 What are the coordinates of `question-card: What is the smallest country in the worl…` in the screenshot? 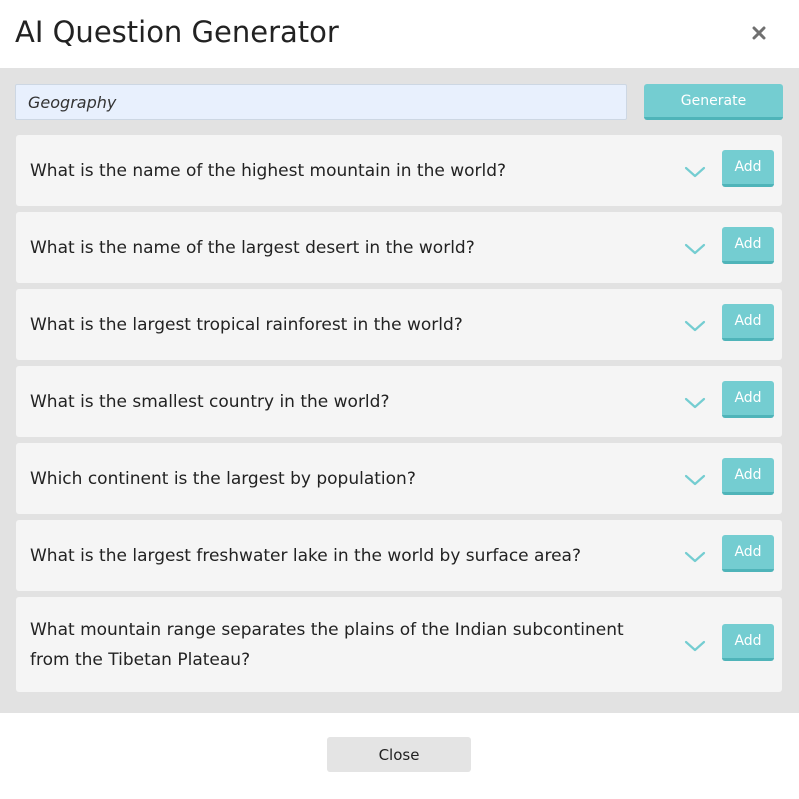 It's located at (399, 401).